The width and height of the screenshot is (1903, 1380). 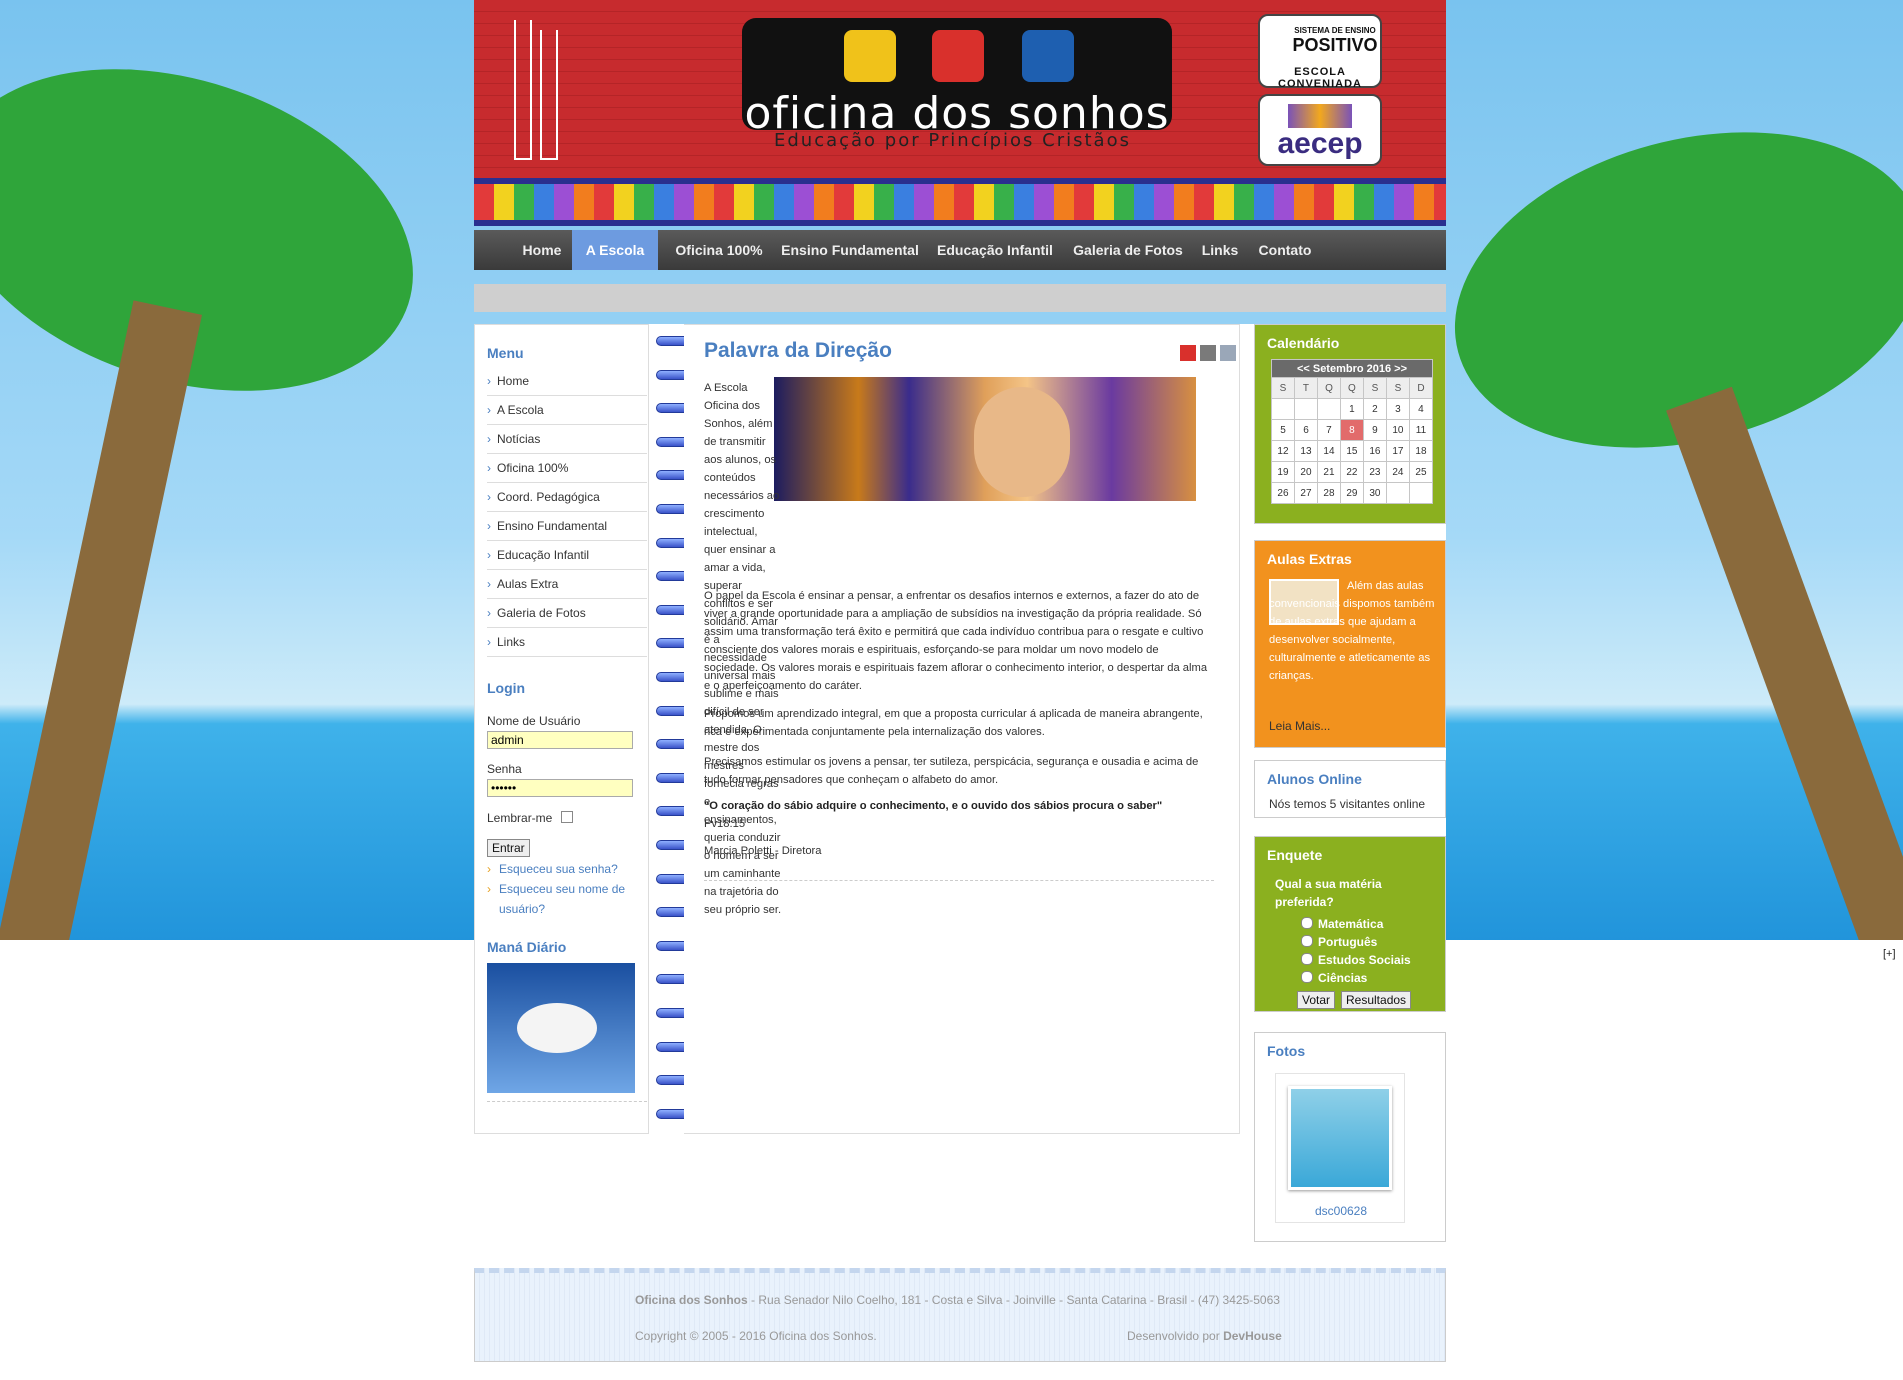 What do you see at coordinates (1374, 472) in the screenshot?
I see `calendar-day: 23` at bounding box center [1374, 472].